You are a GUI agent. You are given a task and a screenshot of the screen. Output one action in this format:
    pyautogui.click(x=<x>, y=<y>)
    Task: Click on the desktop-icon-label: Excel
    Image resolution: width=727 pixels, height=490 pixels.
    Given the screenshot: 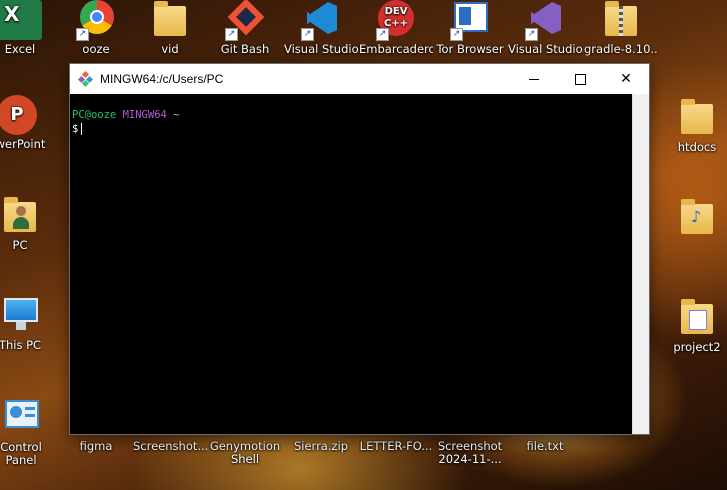 What is the action you would take?
    pyautogui.click(x=20, y=49)
    